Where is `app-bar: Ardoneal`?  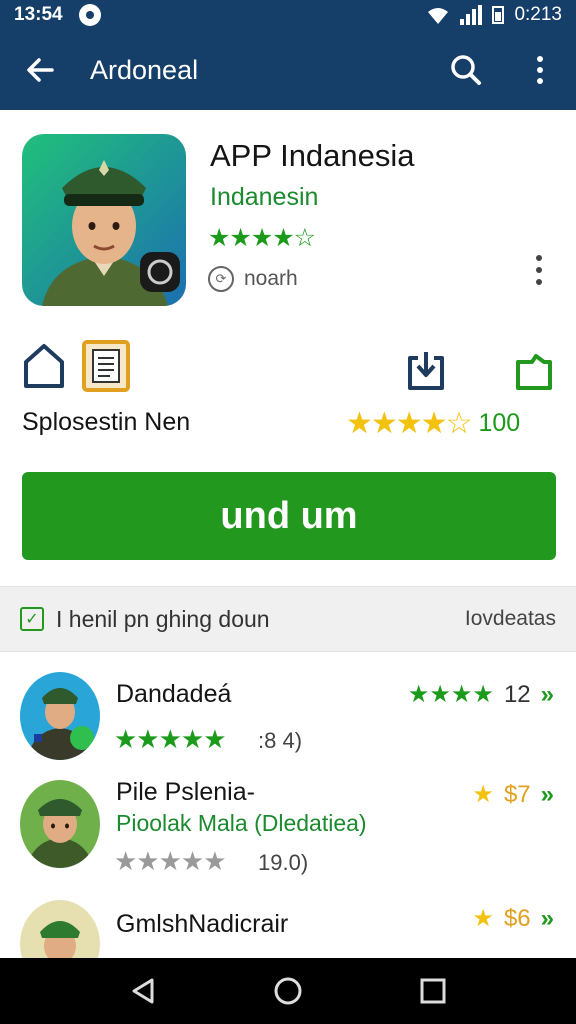
app-bar: Ardoneal is located at coordinates (288, 70).